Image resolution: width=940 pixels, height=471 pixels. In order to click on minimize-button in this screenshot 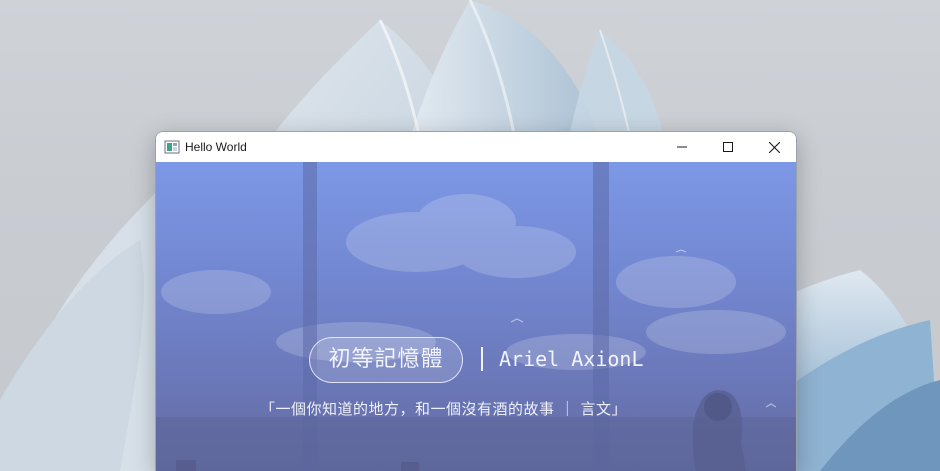, I will do `click(682, 147)`.